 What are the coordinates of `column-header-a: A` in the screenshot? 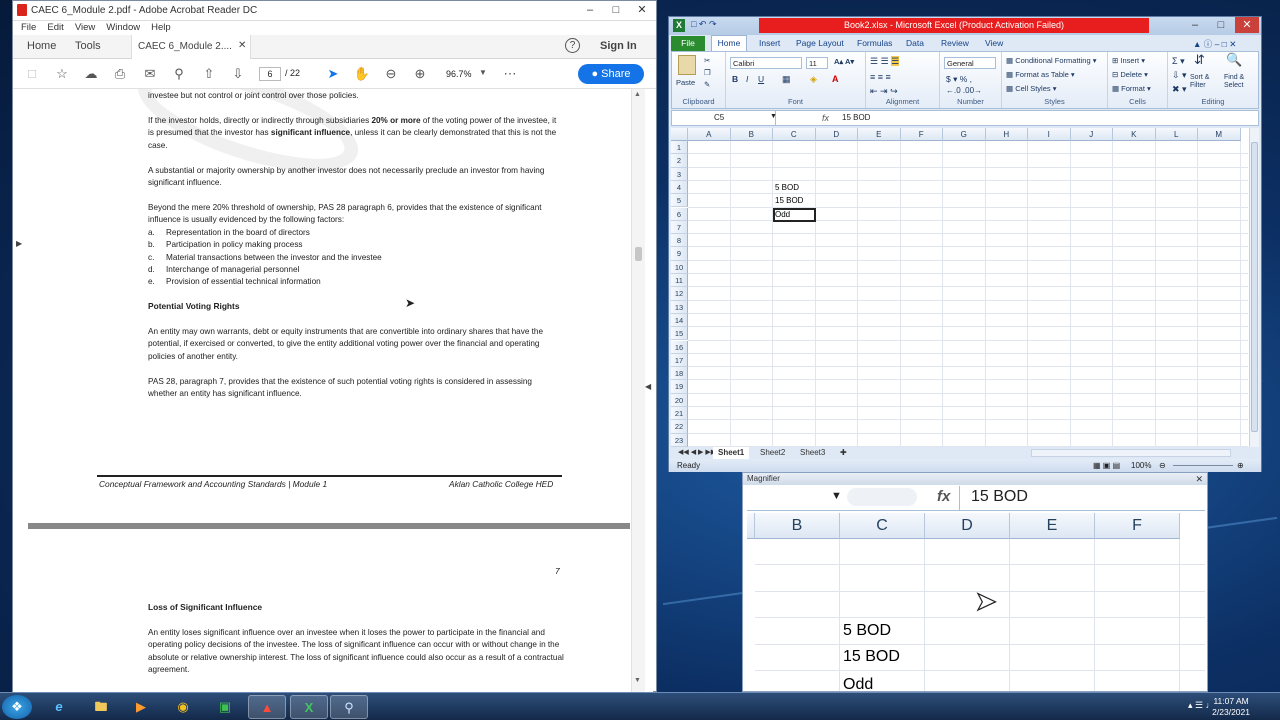 It's located at (709, 134).